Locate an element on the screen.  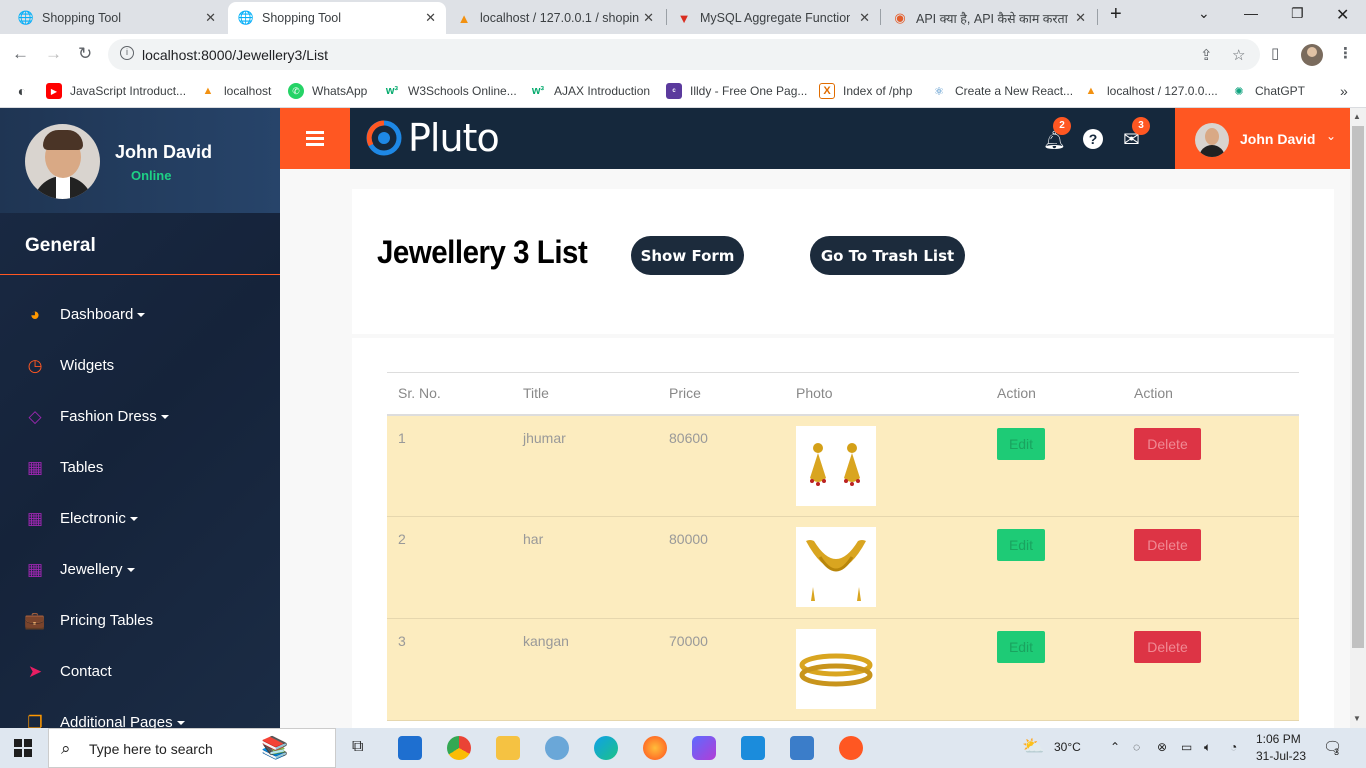
sublime-app-icon is located at coordinates (851, 748).